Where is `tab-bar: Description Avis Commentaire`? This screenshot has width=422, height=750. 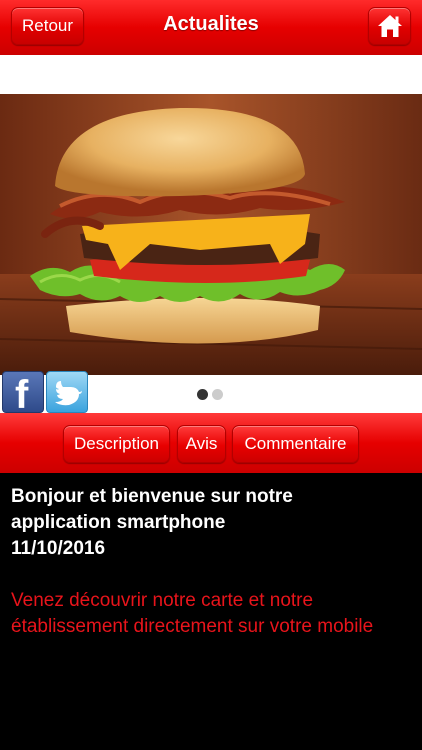 tab-bar: Description Avis Commentaire is located at coordinates (211, 443).